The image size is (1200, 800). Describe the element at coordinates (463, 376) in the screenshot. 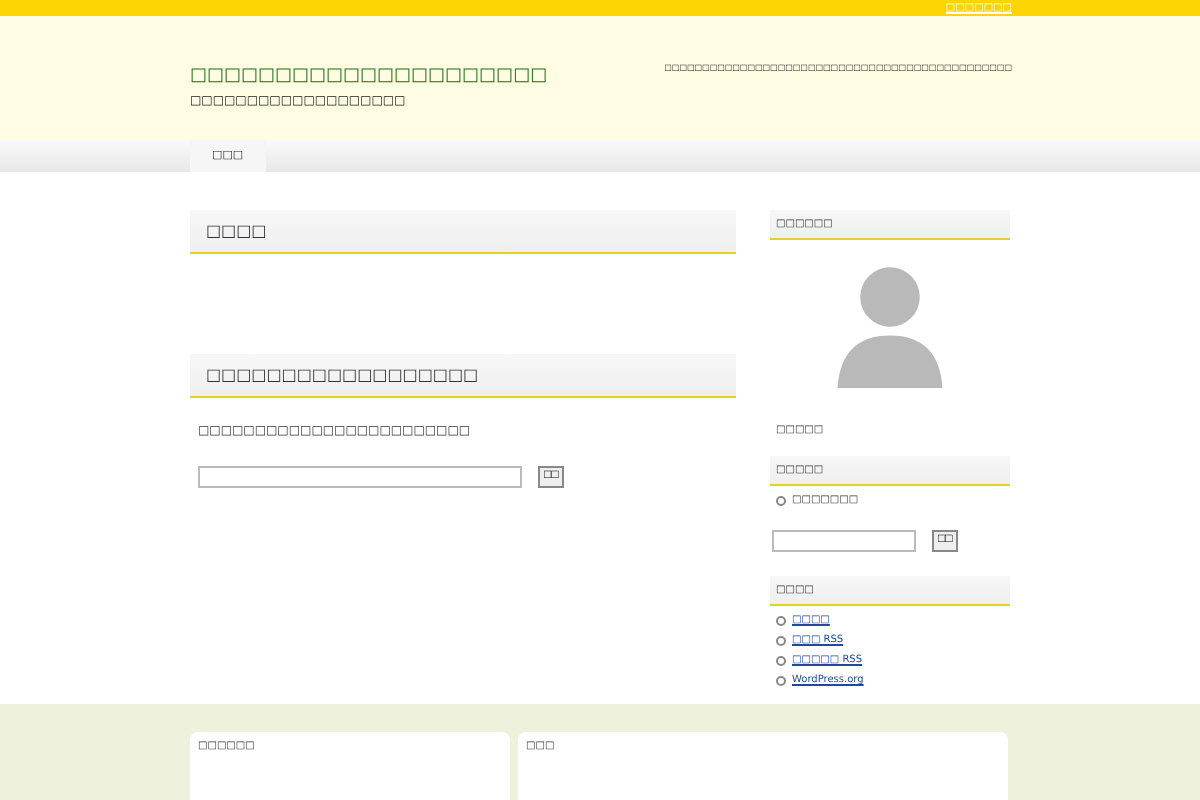

I see `section-heading: □□□□□□□□□□□□□□□□□□` at that location.